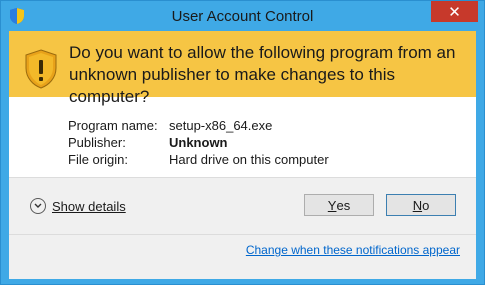 Image resolution: width=485 pixels, height=285 pixels. I want to click on detail-label: Publisher:, so click(97, 142).